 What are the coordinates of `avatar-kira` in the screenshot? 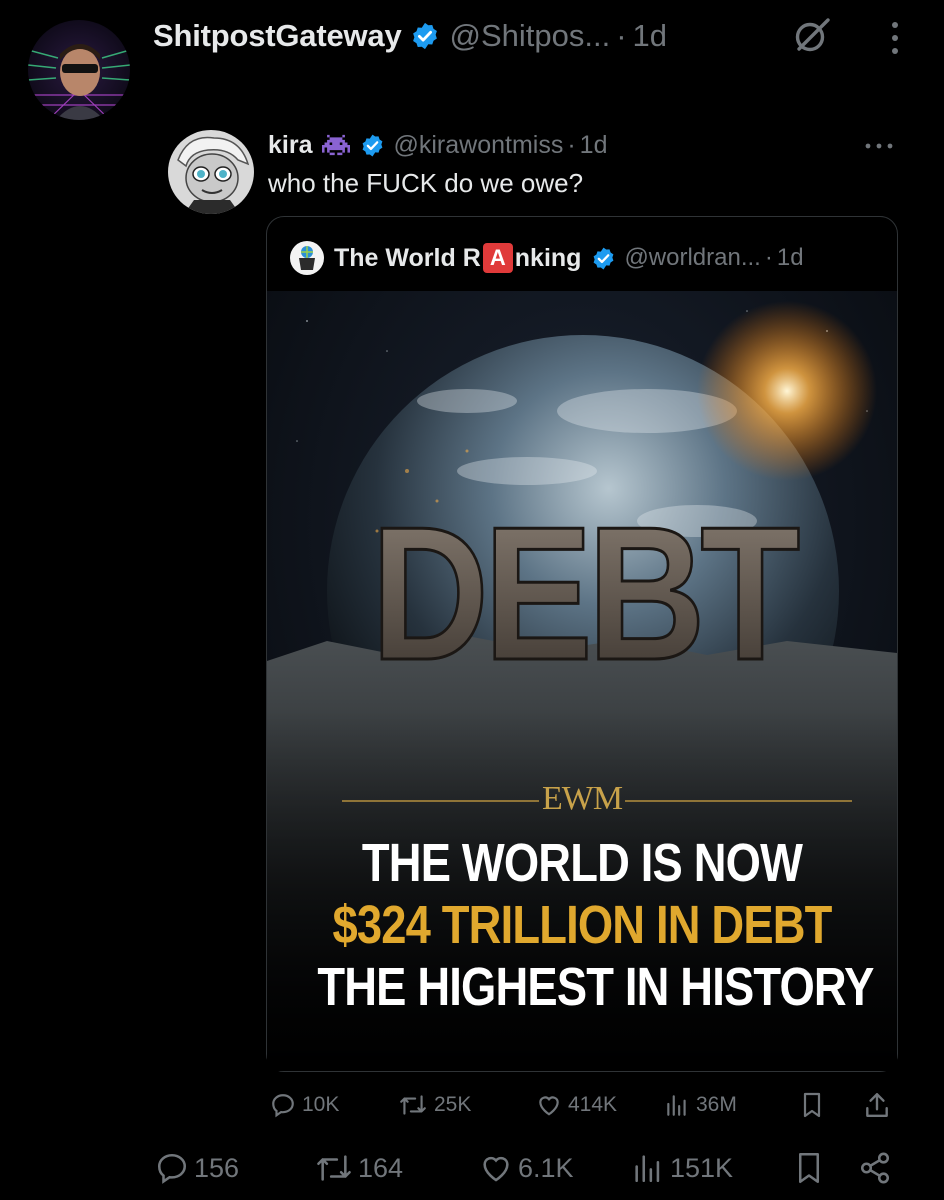 It's located at (211, 172).